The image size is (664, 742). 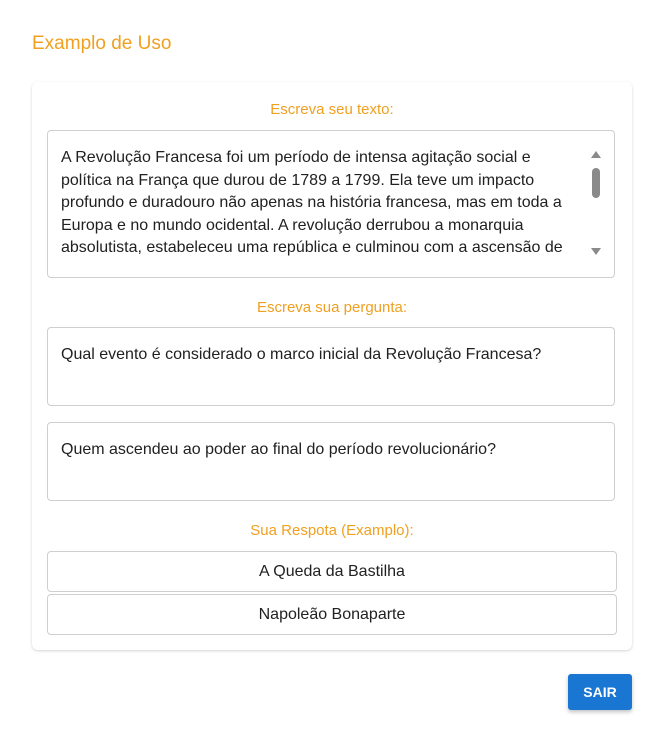 I want to click on exit-button: SAIR, so click(x=600, y=692).